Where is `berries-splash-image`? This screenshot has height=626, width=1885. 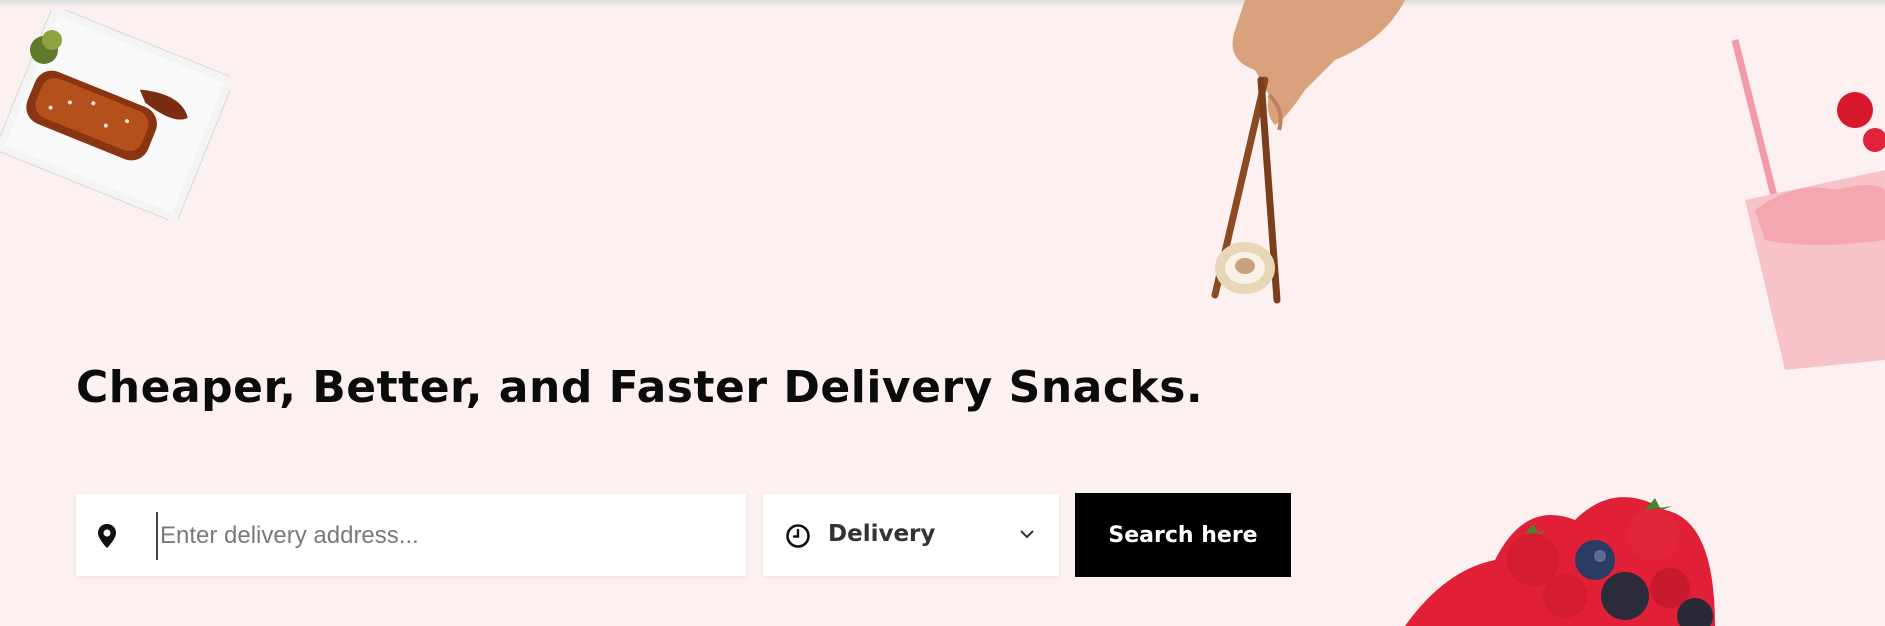 berries-splash-image is located at coordinates (1560, 561).